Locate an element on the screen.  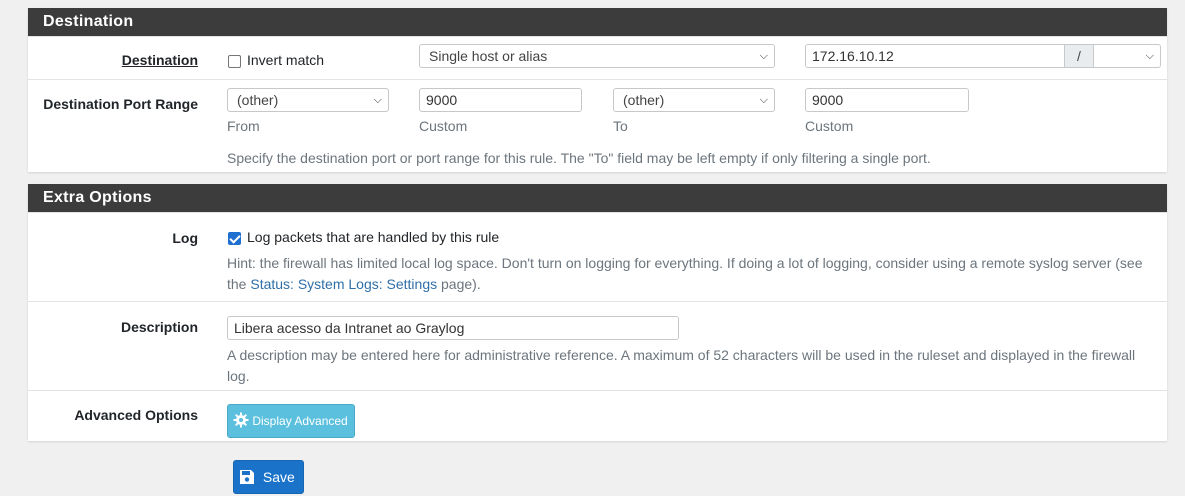
system-logs-settings-link: Status: System Logs: Settings is located at coordinates (343, 284).